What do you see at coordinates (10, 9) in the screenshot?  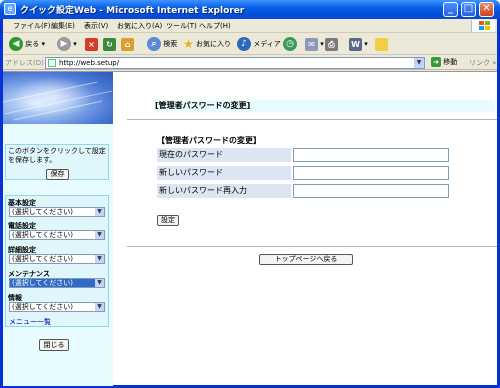 I see `ie-app-icon: e` at bounding box center [10, 9].